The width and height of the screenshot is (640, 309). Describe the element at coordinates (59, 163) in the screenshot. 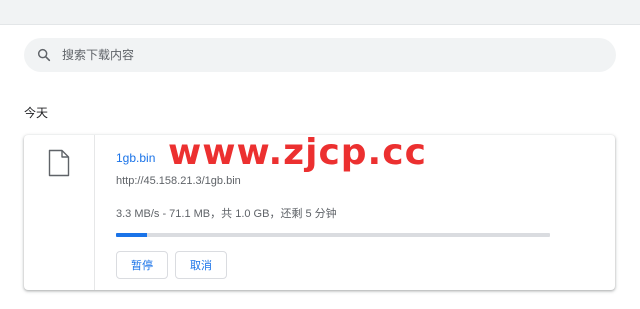

I see `file-icon` at that location.